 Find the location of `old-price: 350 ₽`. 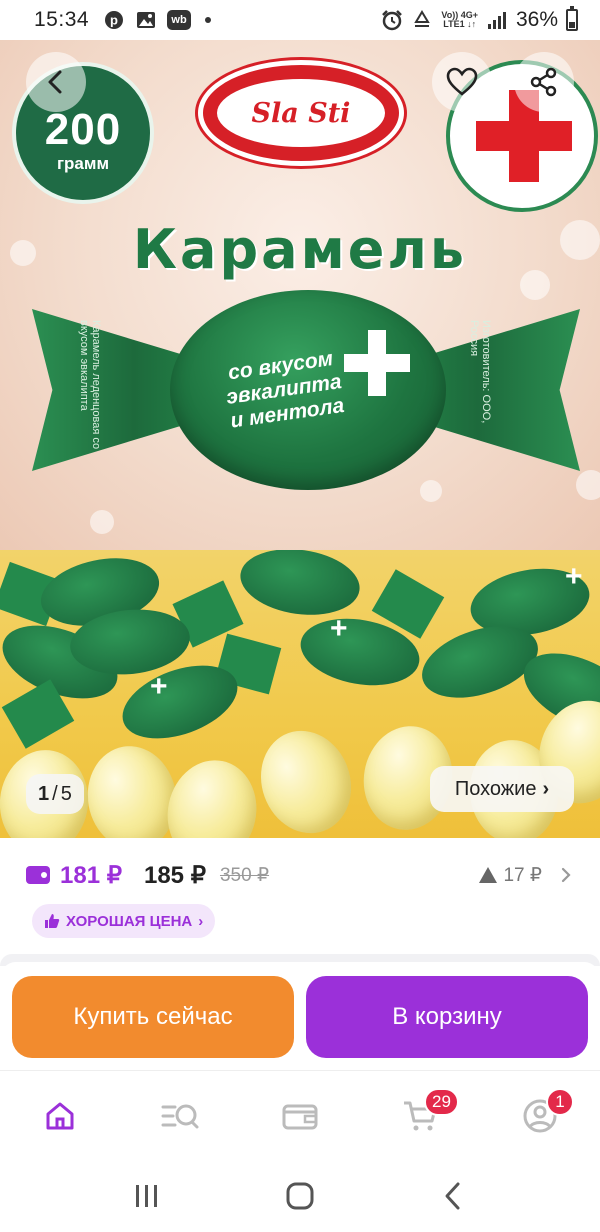

old-price: 350 ₽ is located at coordinates (244, 875).